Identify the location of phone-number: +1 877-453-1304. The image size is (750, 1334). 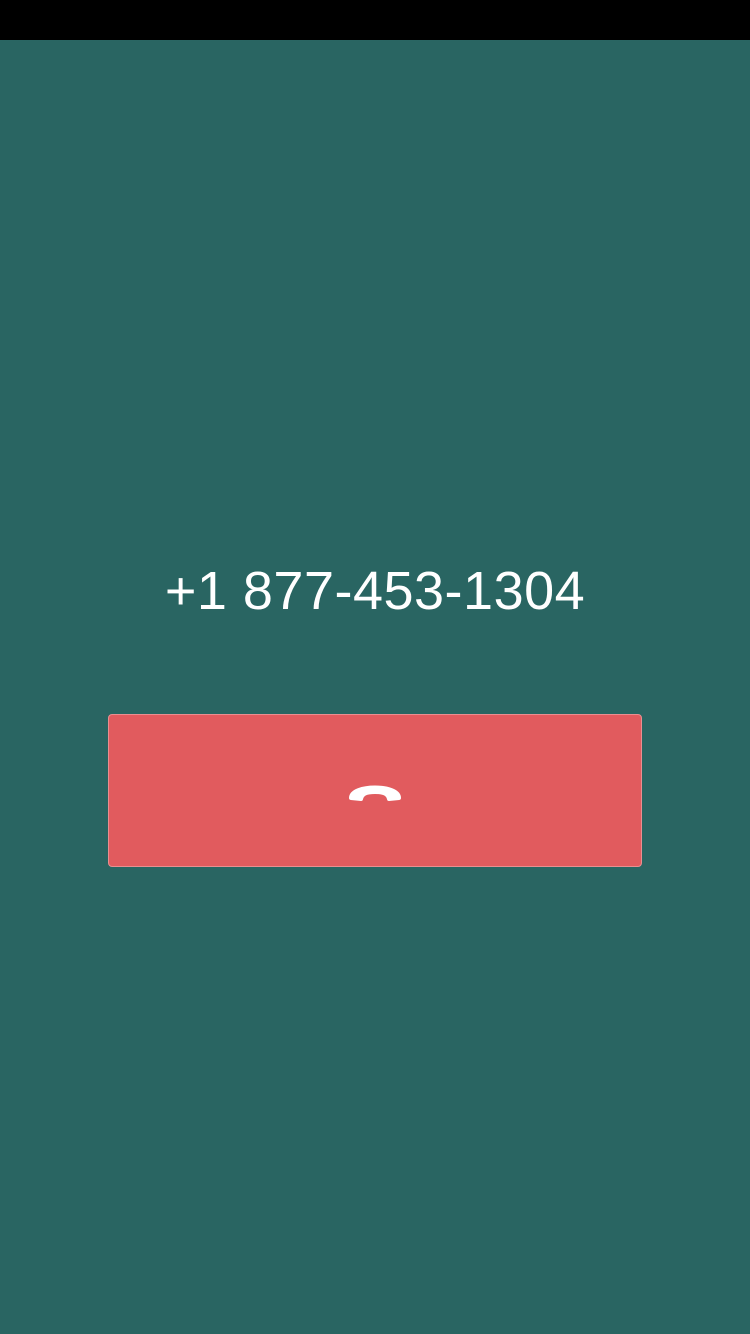
(375, 591).